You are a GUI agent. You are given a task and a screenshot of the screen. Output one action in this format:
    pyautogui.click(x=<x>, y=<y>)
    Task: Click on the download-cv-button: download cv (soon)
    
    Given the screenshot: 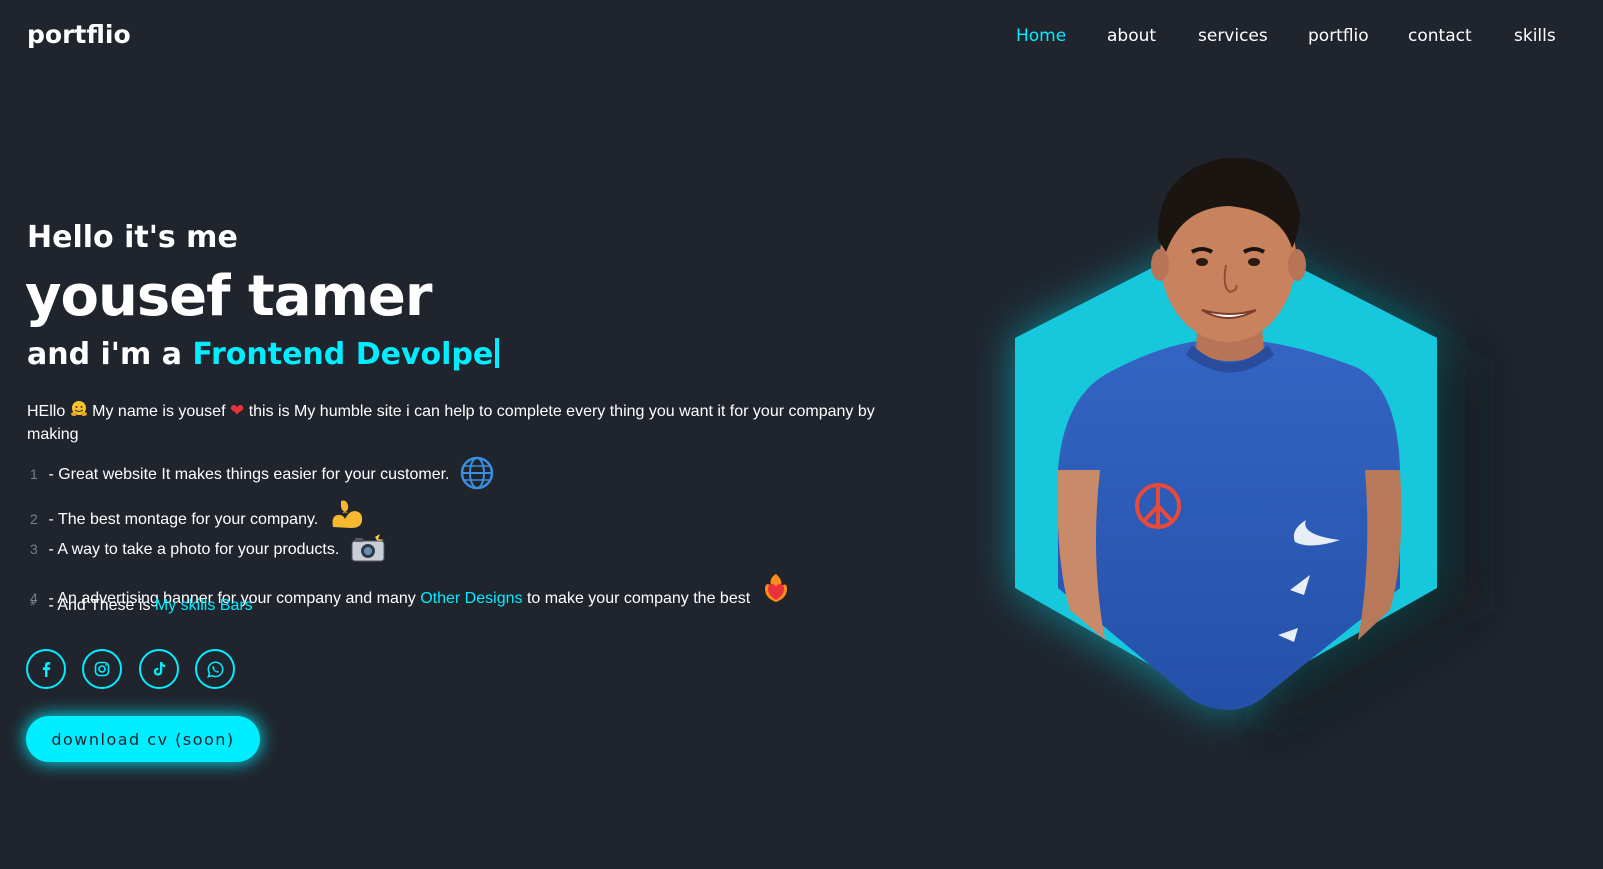 What is the action you would take?
    pyautogui.click(x=143, y=739)
    